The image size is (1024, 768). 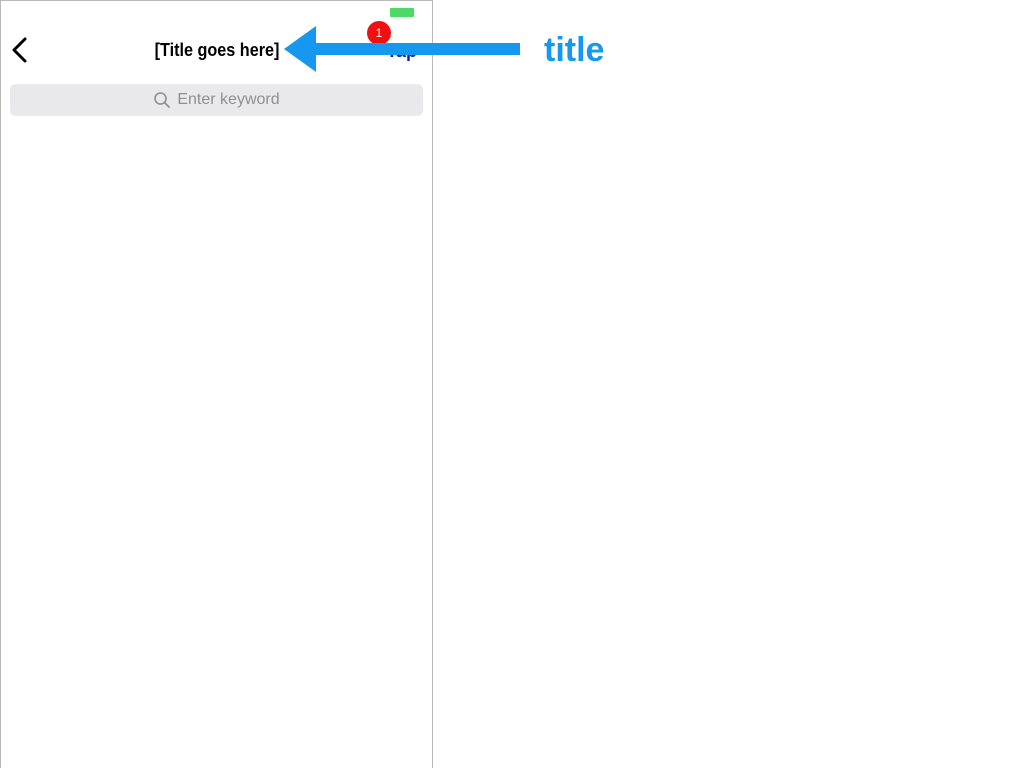 I want to click on search-icon, so click(x=162, y=100).